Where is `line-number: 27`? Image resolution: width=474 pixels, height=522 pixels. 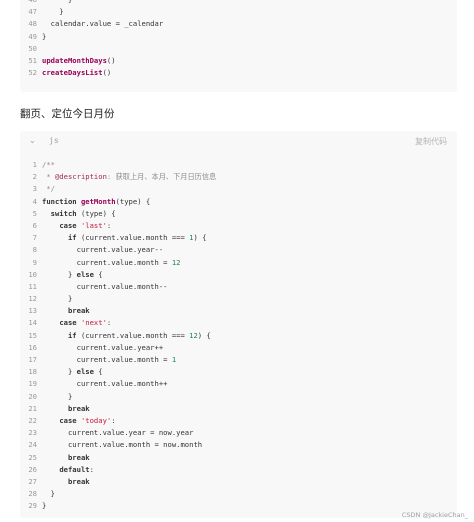 line-number: 27 is located at coordinates (32, 481).